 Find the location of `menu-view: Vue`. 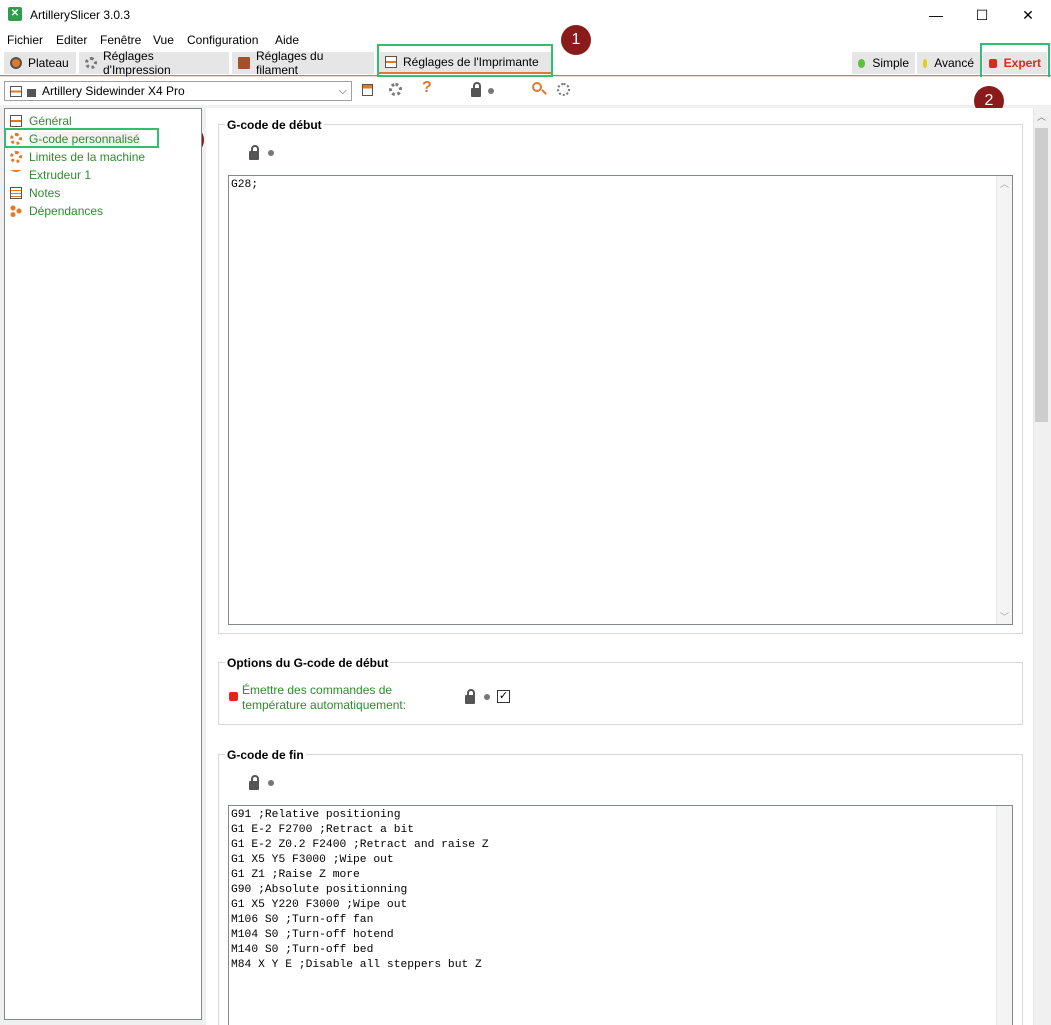

menu-view: Vue is located at coordinates (163, 40).